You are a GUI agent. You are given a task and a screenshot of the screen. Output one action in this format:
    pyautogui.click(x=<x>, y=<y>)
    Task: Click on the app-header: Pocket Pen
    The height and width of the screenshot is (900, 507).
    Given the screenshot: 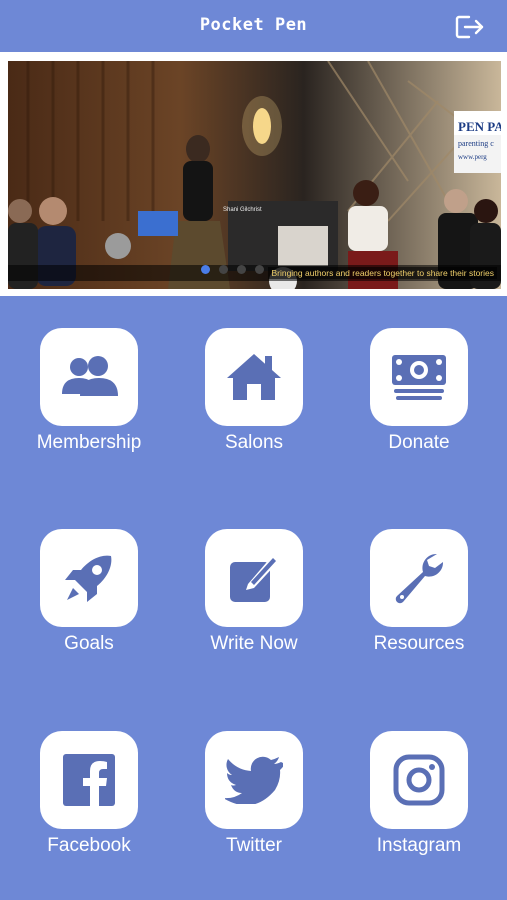 What is the action you would take?
    pyautogui.click(x=253, y=28)
    